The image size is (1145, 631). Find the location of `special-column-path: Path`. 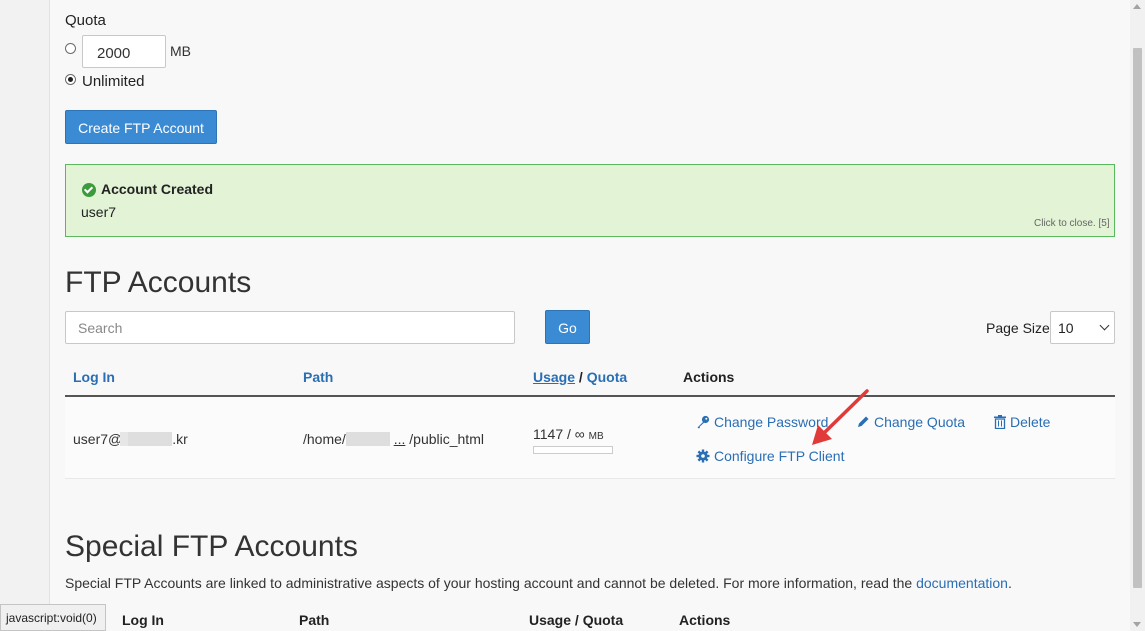

special-column-path: Path is located at coordinates (314, 620).